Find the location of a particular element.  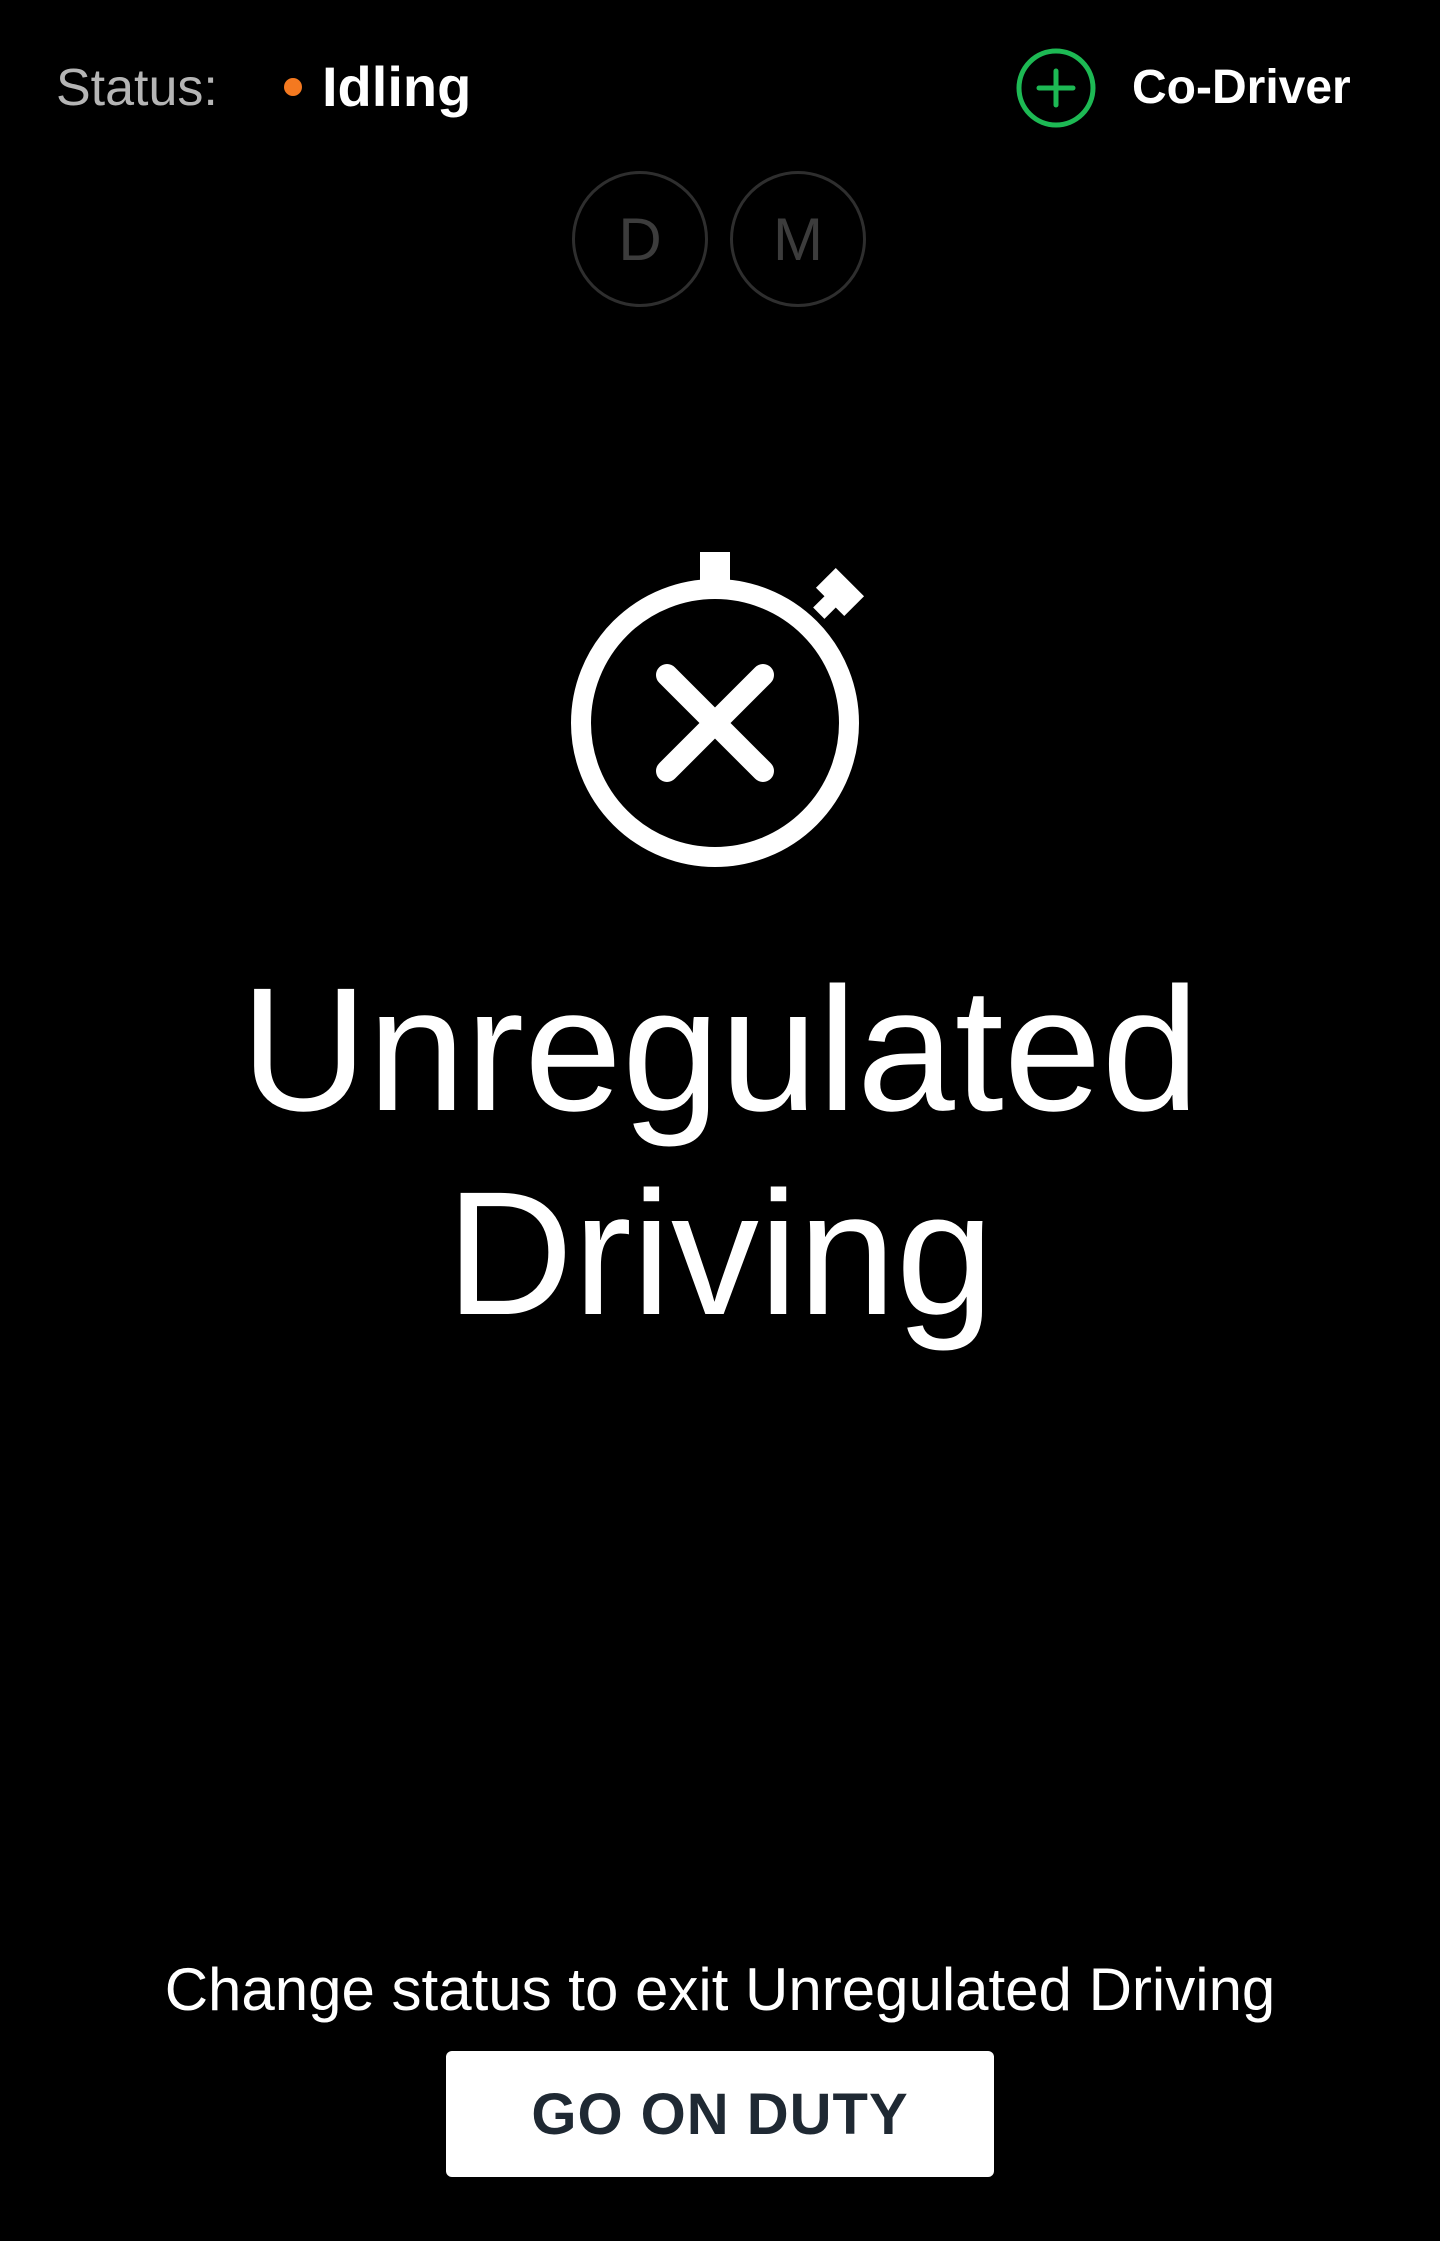

status-value: Idling is located at coordinates (397, 86).